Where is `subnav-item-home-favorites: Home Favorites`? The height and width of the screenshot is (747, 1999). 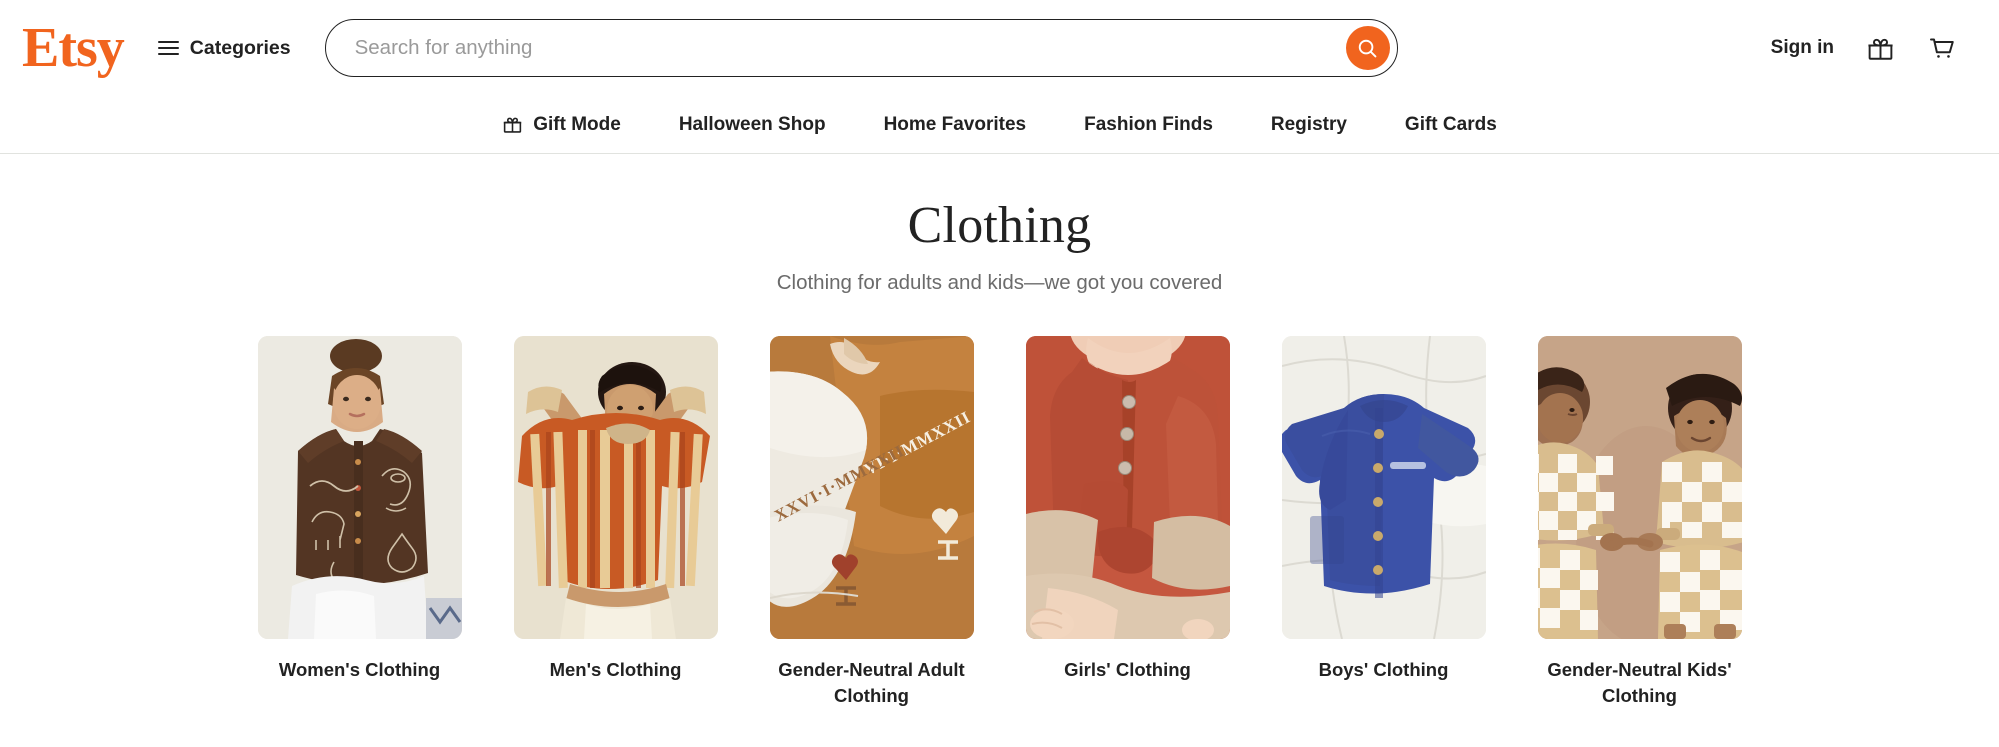
subnav-item-home-favorites: Home Favorites is located at coordinates (955, 125).